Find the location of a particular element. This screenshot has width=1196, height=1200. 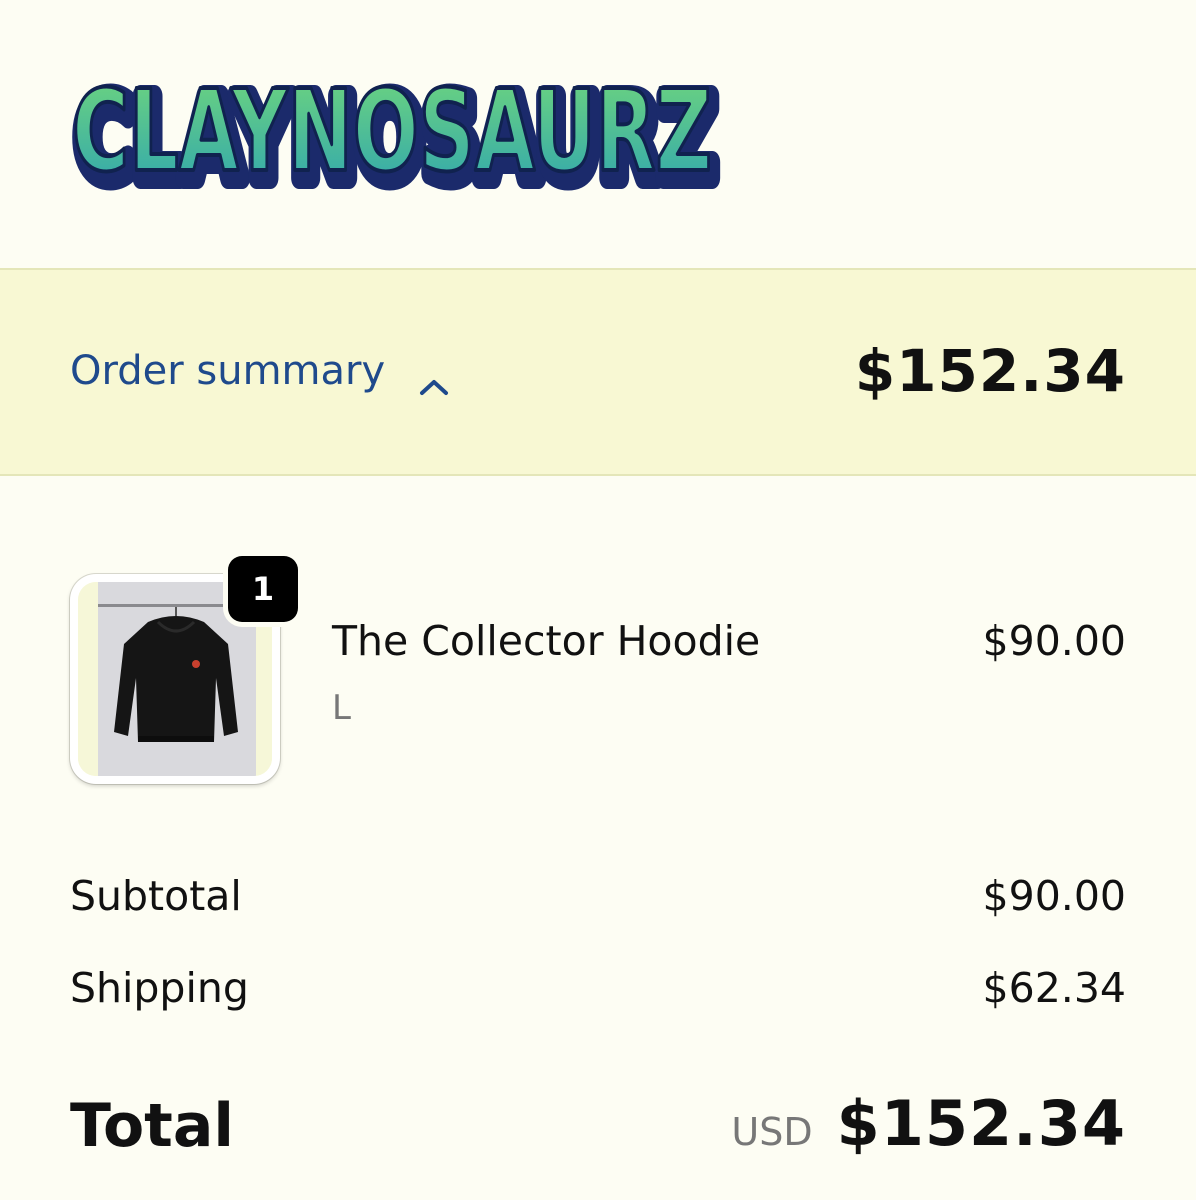

product-name: The Collector Hoodie is located at coordinates (546, 641).